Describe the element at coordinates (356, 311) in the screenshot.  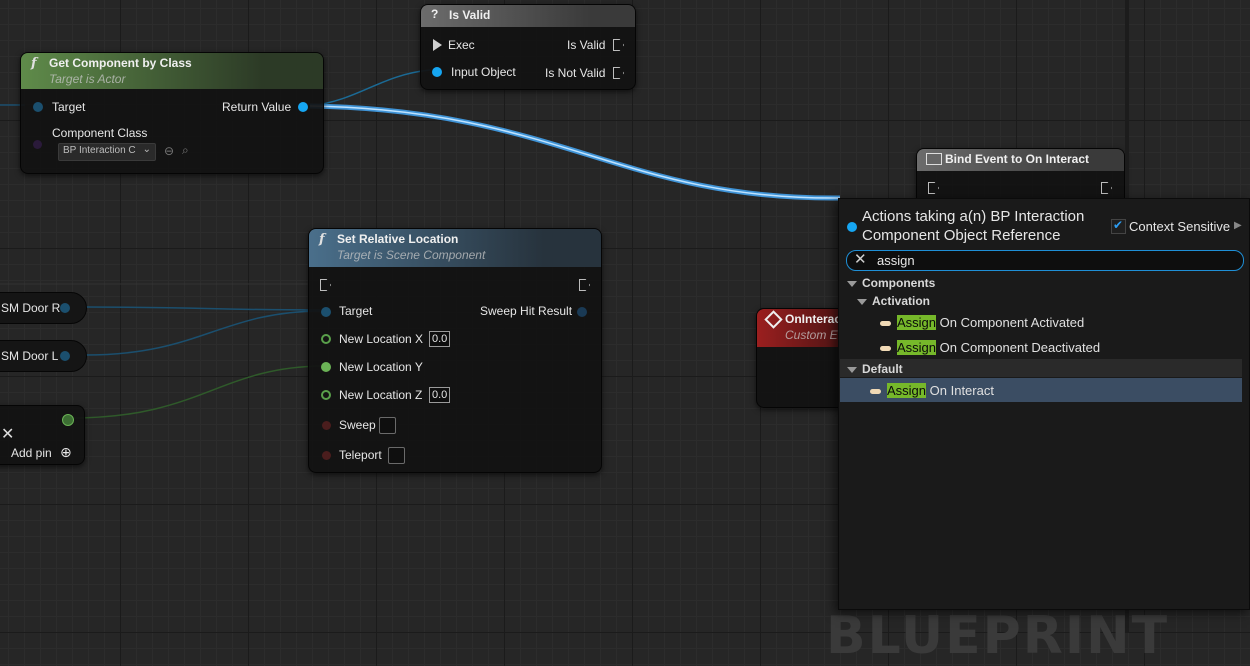
I see `target-label: Target` at that location.